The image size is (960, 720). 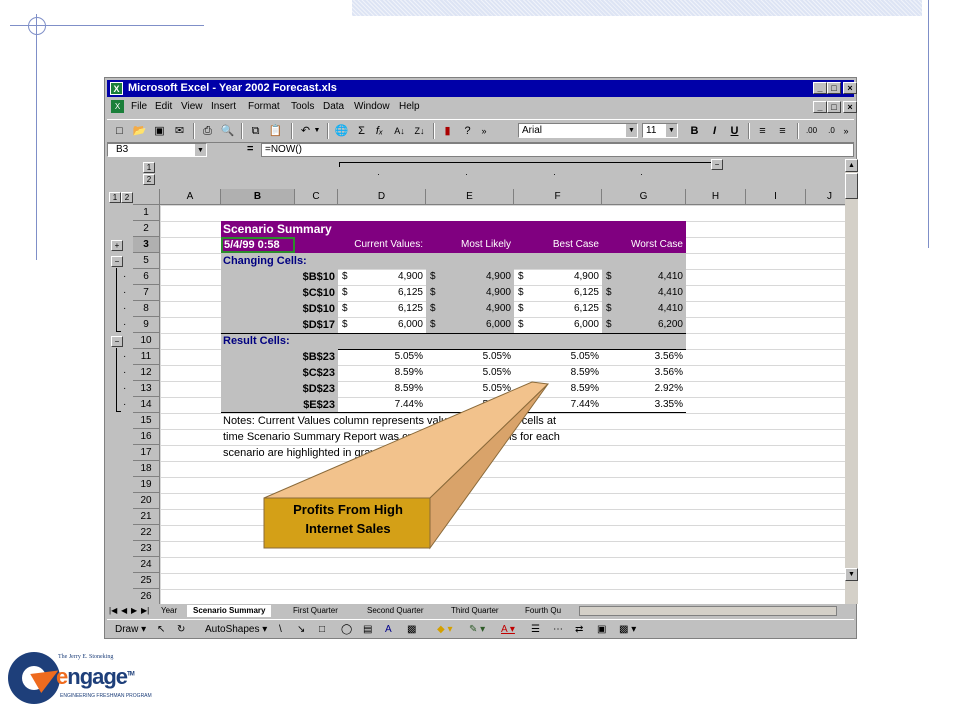 What do you see at coordinates (388, 630) in the screenshot?
I see `wordart-icon: A` at bounding box center [388, 630].